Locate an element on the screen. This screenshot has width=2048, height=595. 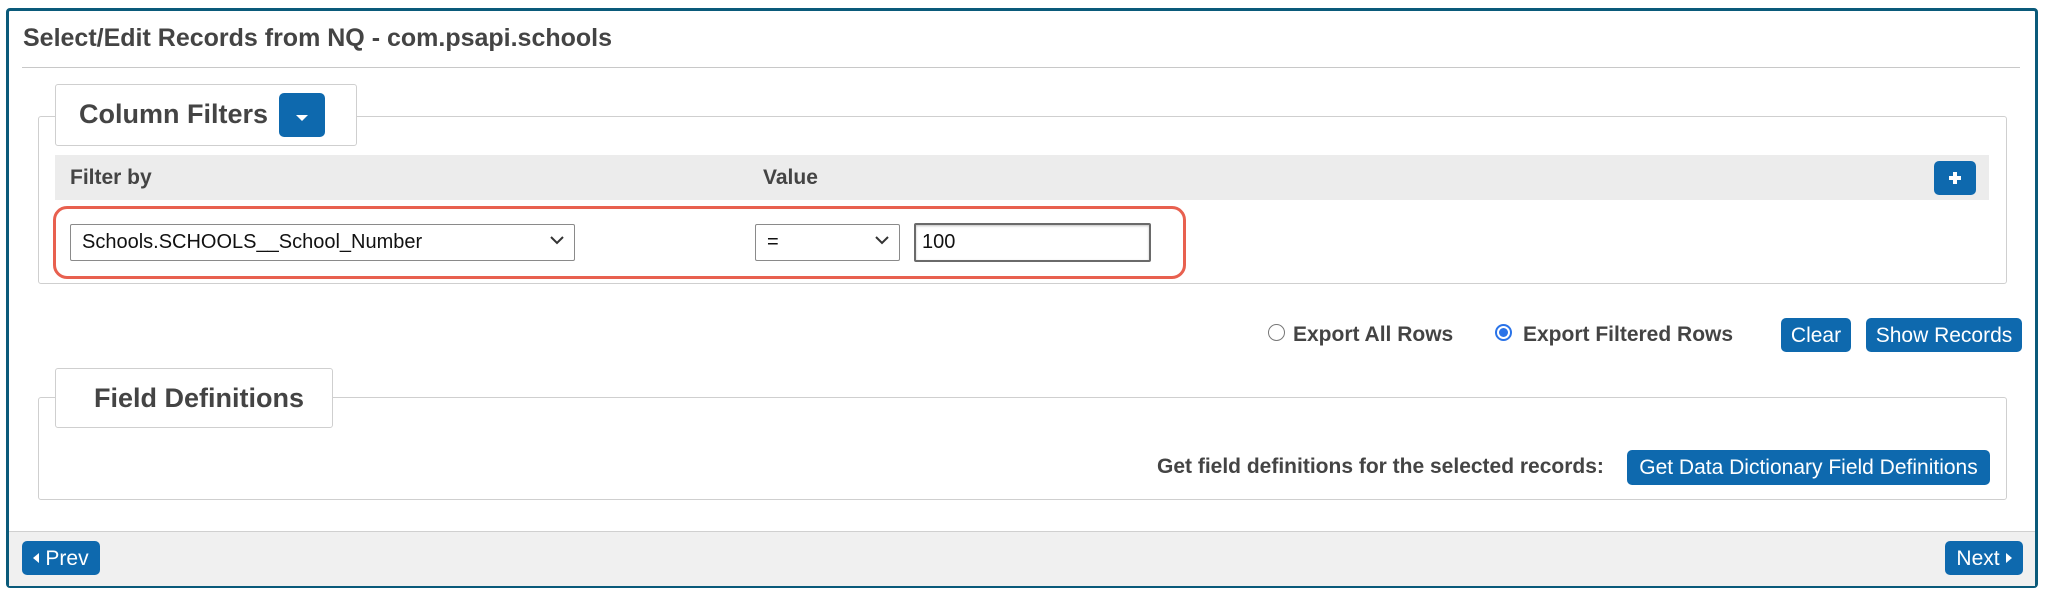
prev-label: Prev is located at coordinates (67, 558).